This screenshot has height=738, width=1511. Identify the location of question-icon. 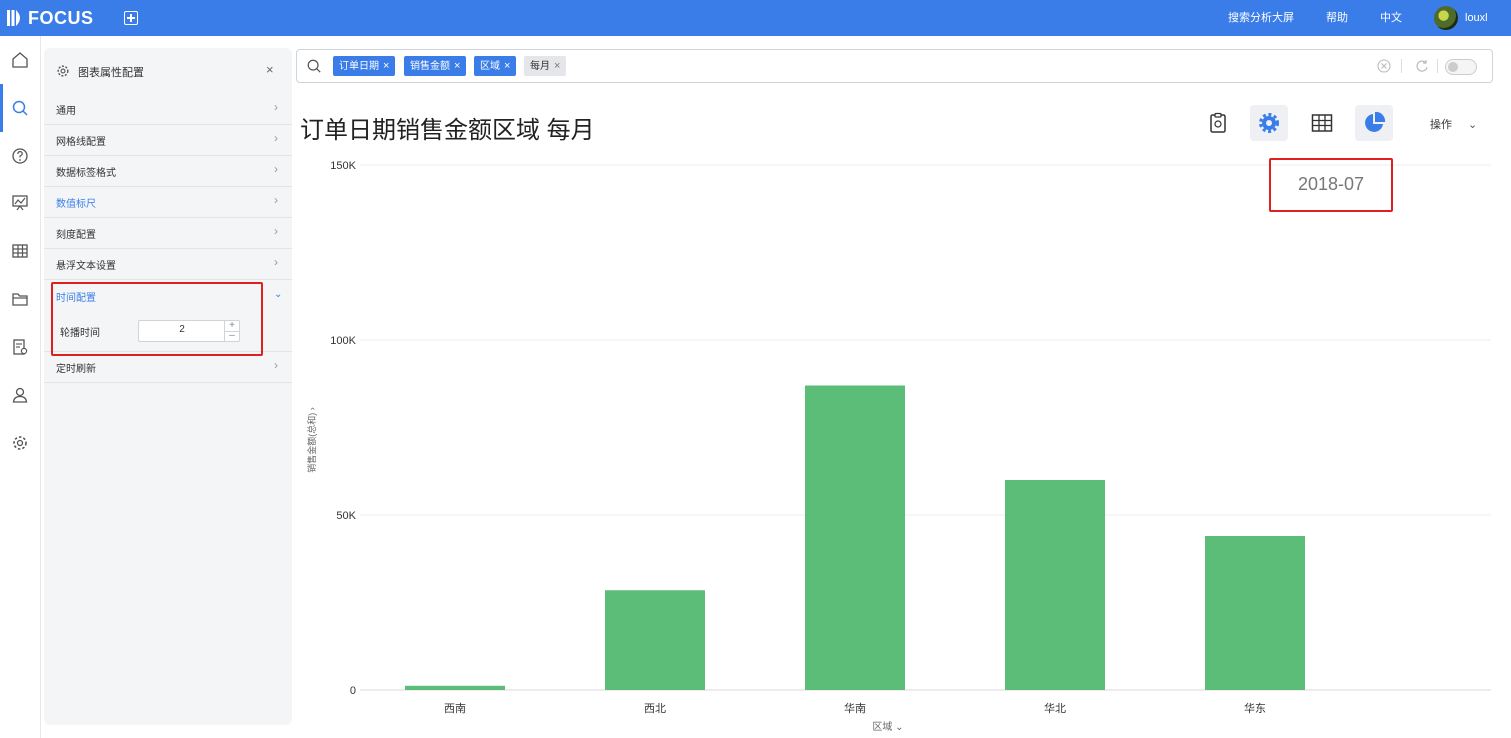
(20, 156).